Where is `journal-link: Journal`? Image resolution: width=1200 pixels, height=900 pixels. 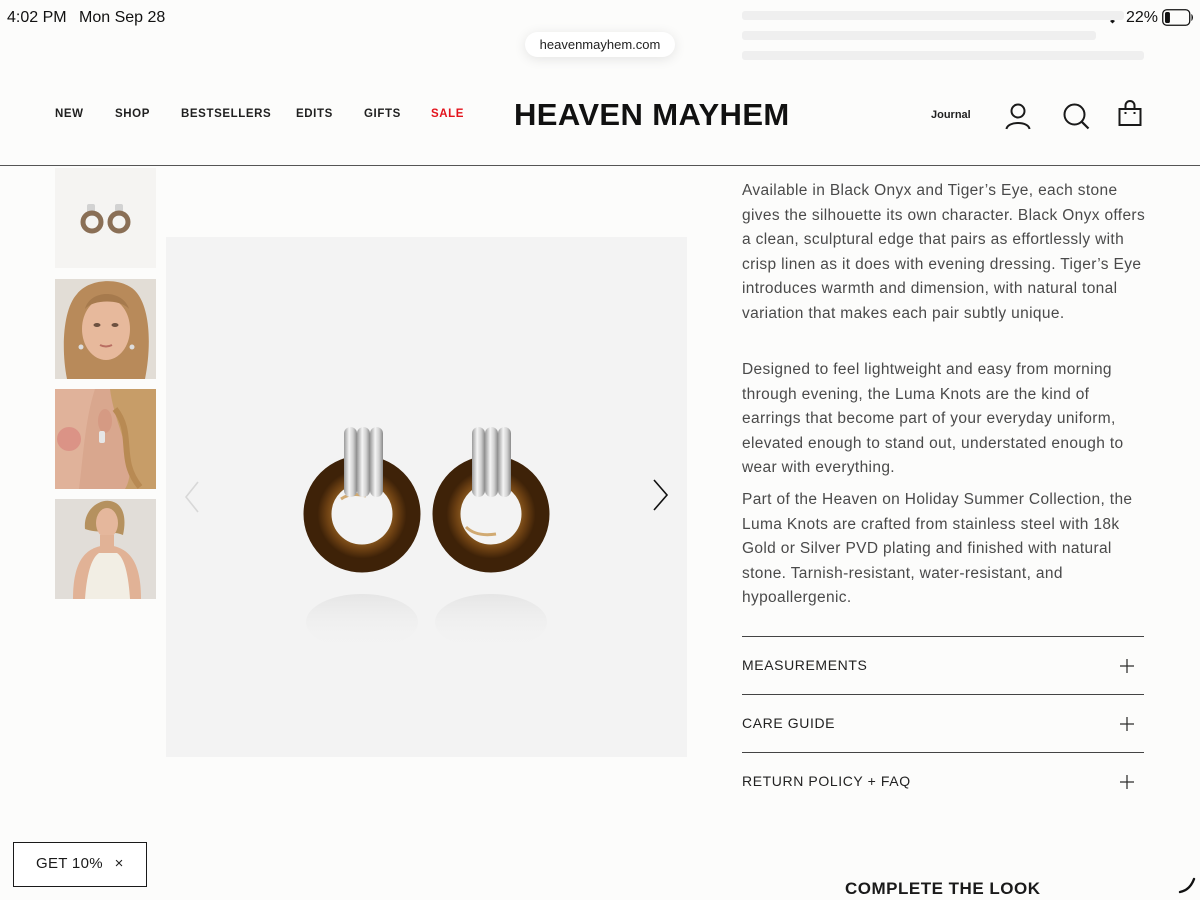
journal-link: Journal is located at coordinates (951, 115).